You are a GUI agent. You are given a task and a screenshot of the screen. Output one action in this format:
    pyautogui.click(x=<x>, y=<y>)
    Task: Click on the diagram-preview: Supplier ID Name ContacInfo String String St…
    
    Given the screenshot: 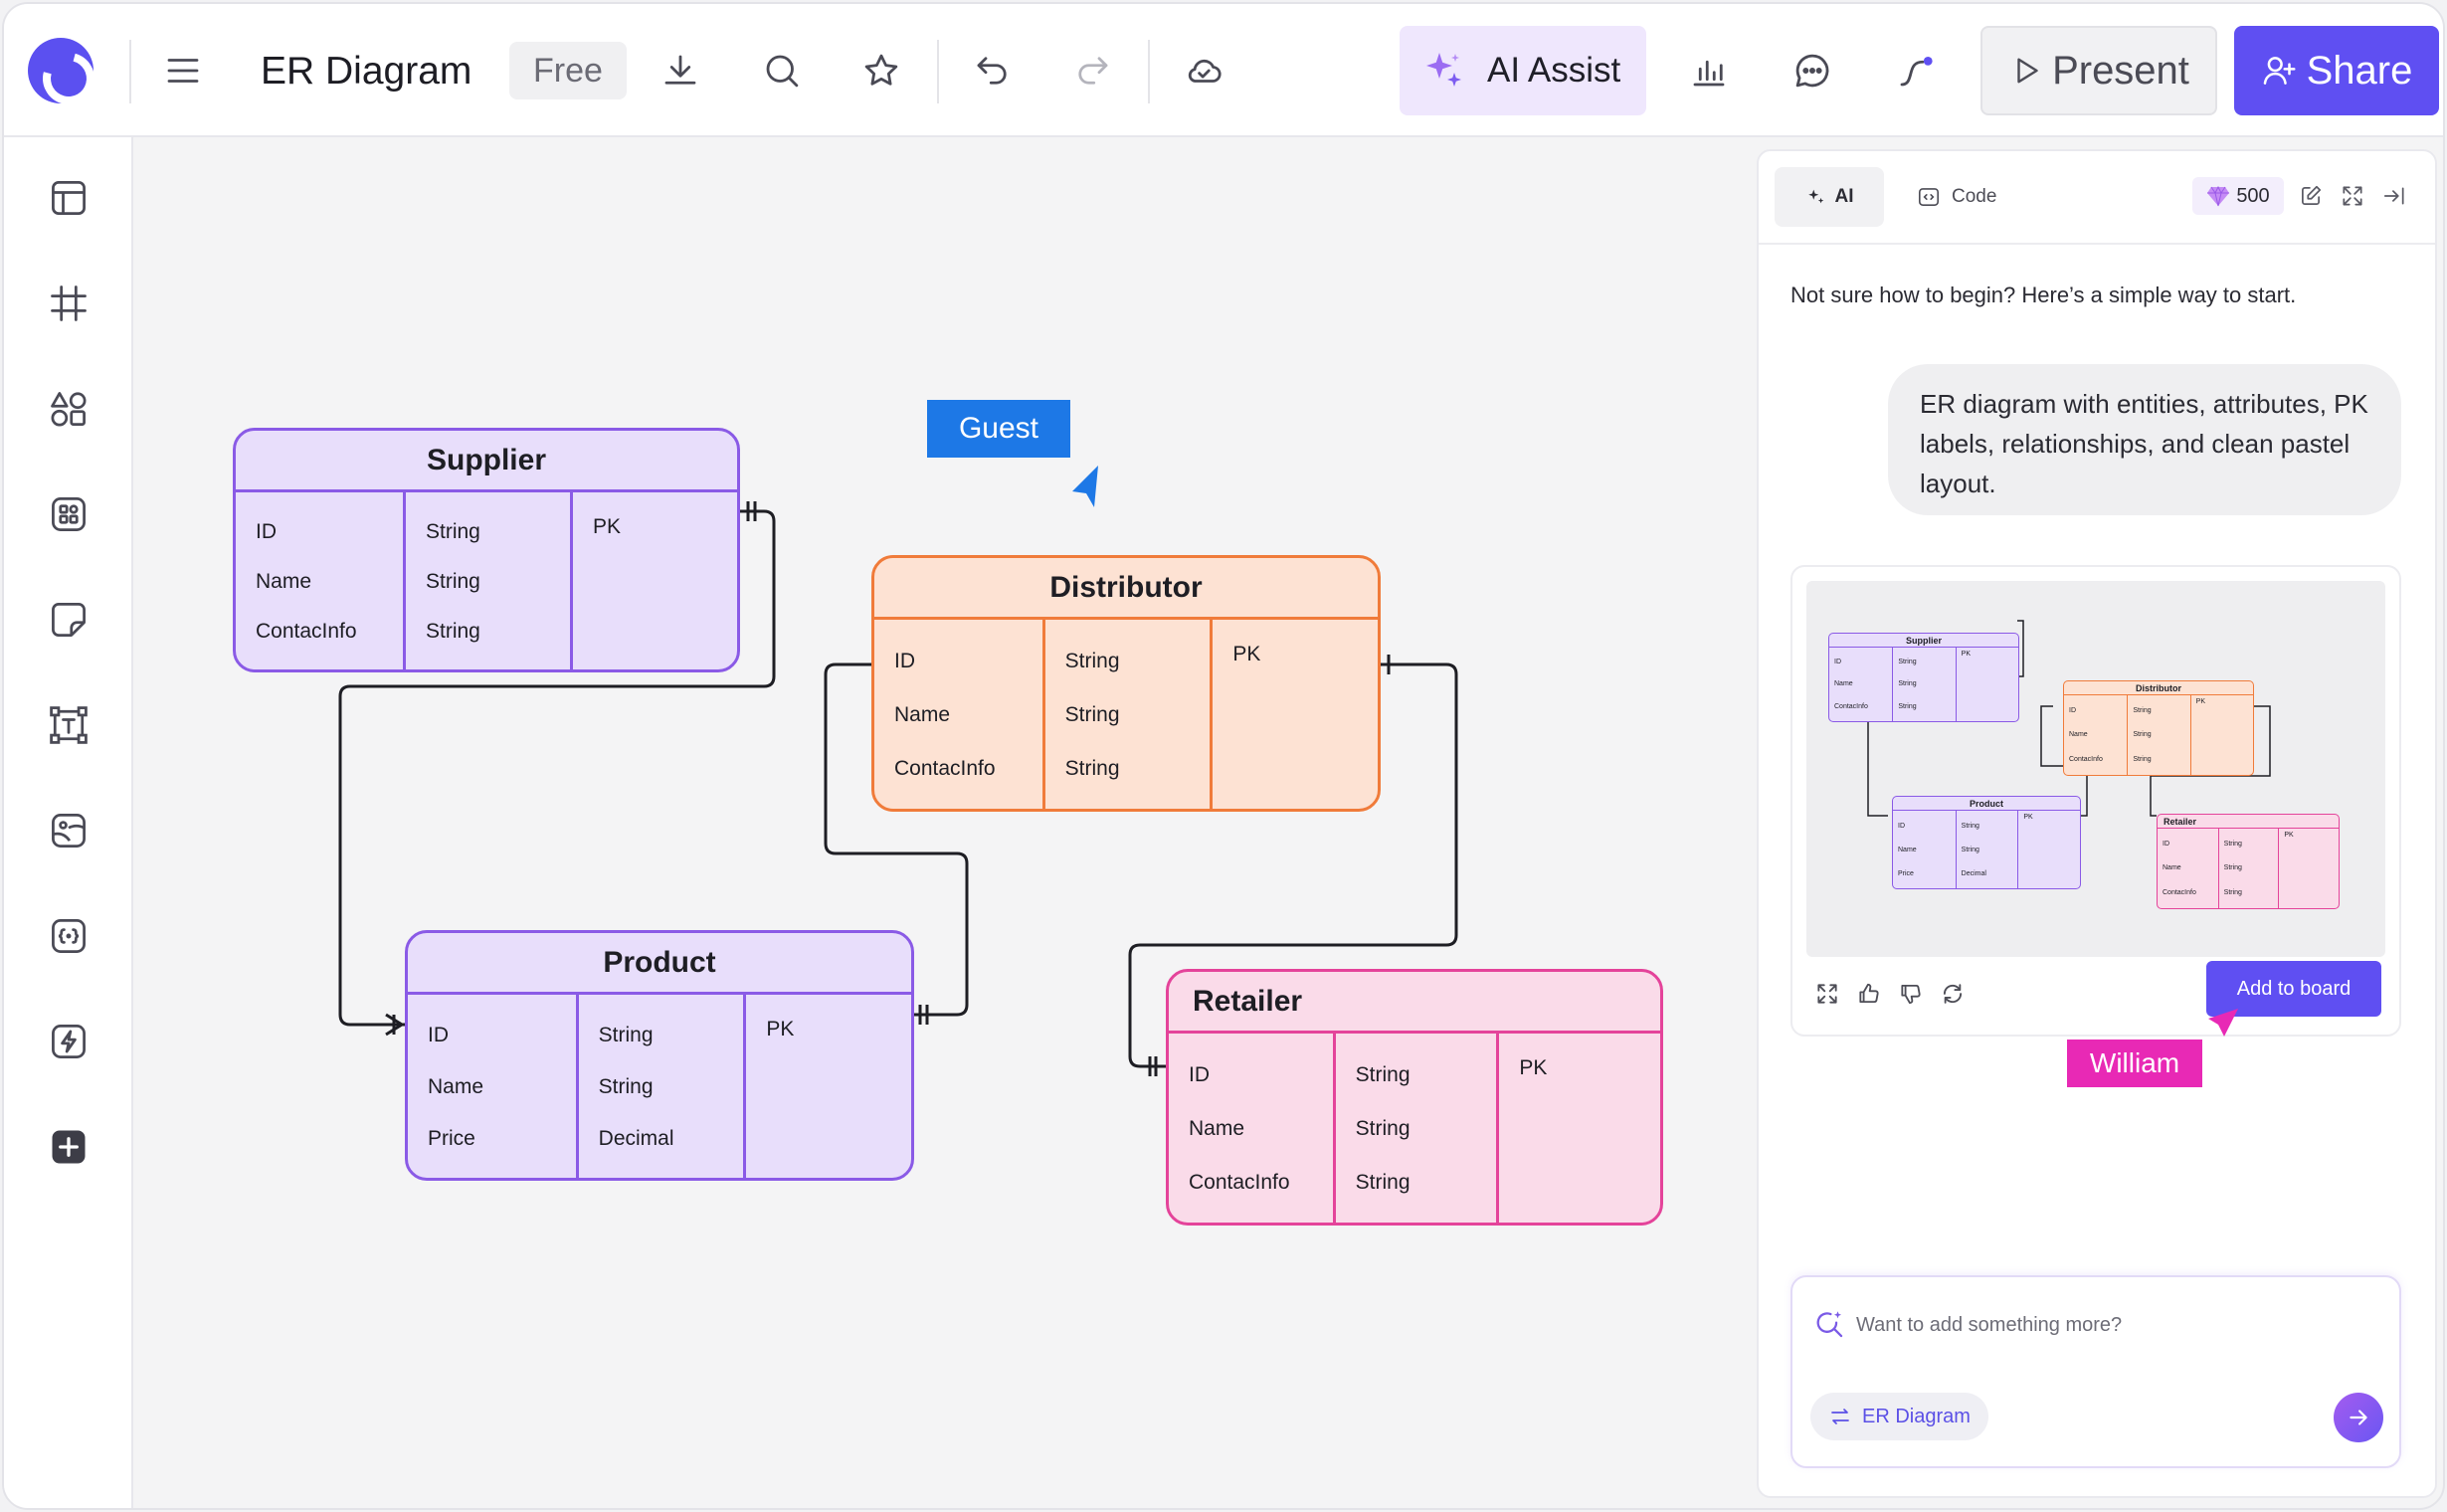 What is the action you would take?
    pyautogui.click(x=2095, y=769)
    